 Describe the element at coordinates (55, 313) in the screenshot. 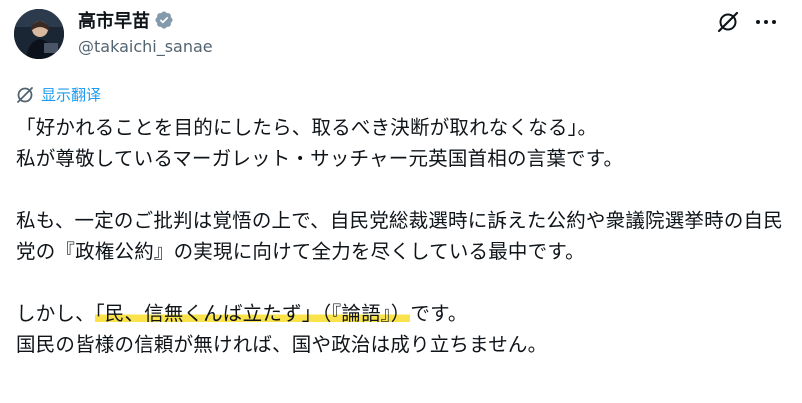

I see `tweet-text-segment: しかし、` at that location.